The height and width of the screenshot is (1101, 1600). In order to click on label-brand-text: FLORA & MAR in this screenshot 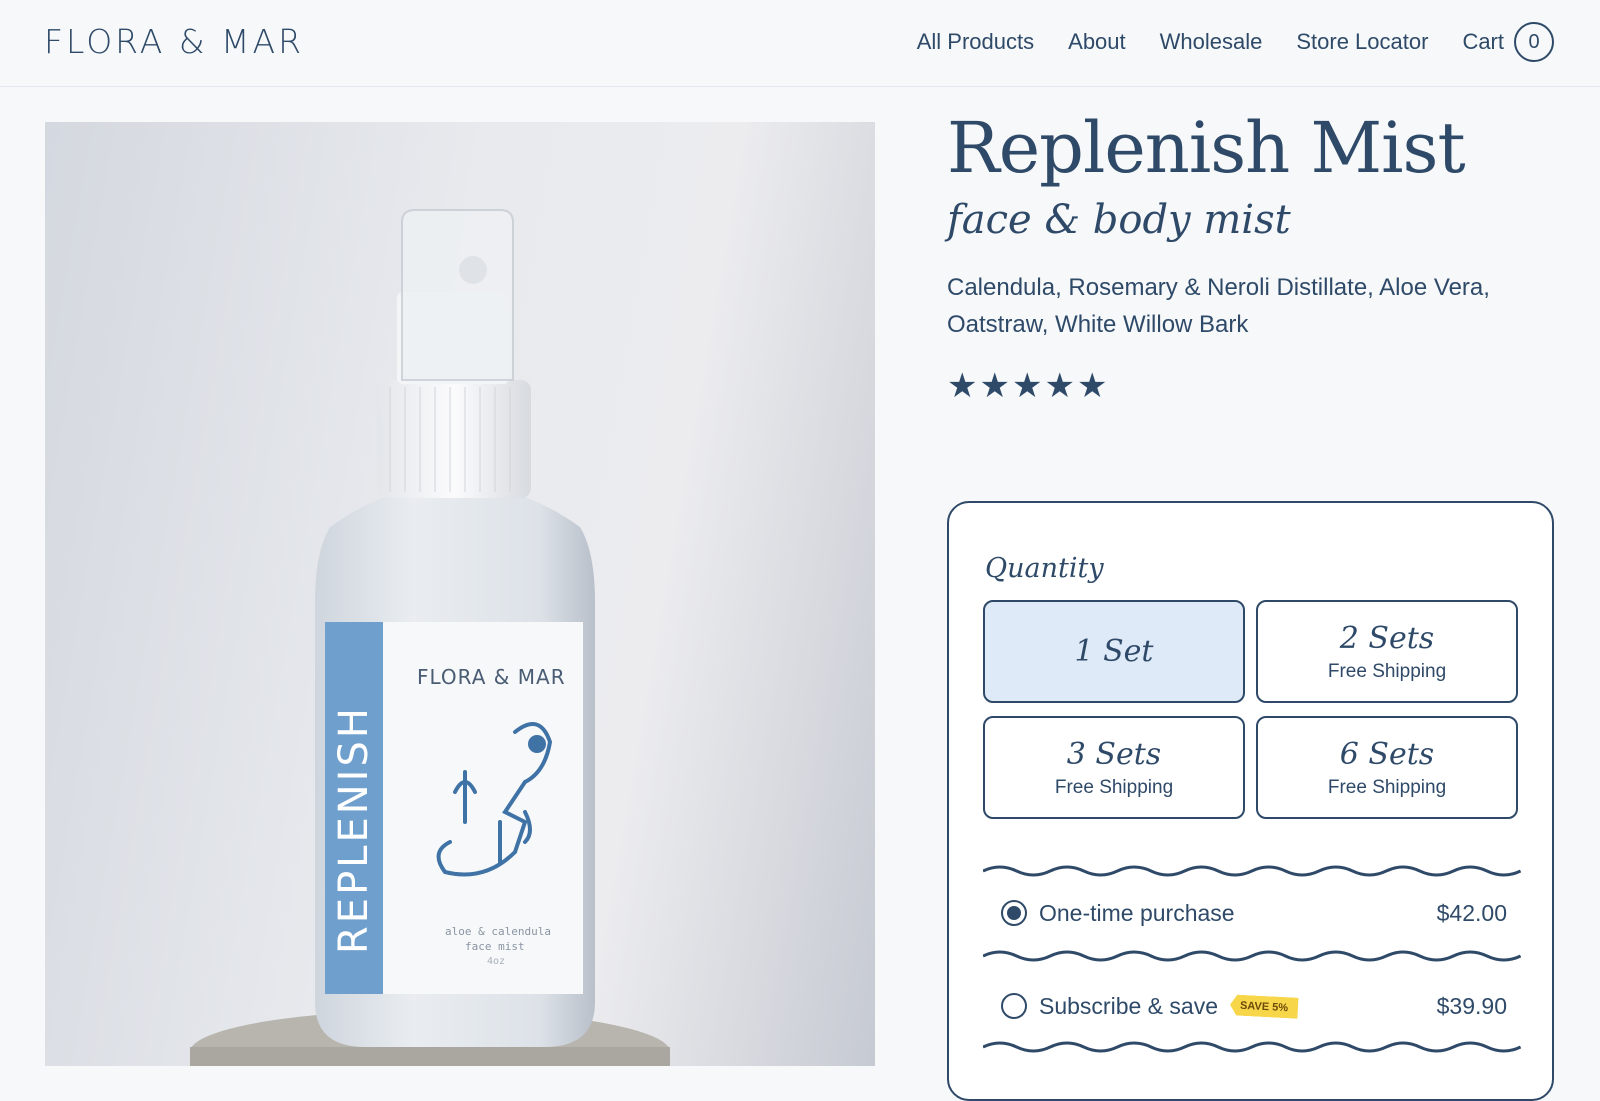, I will do `click(491, 677)`.